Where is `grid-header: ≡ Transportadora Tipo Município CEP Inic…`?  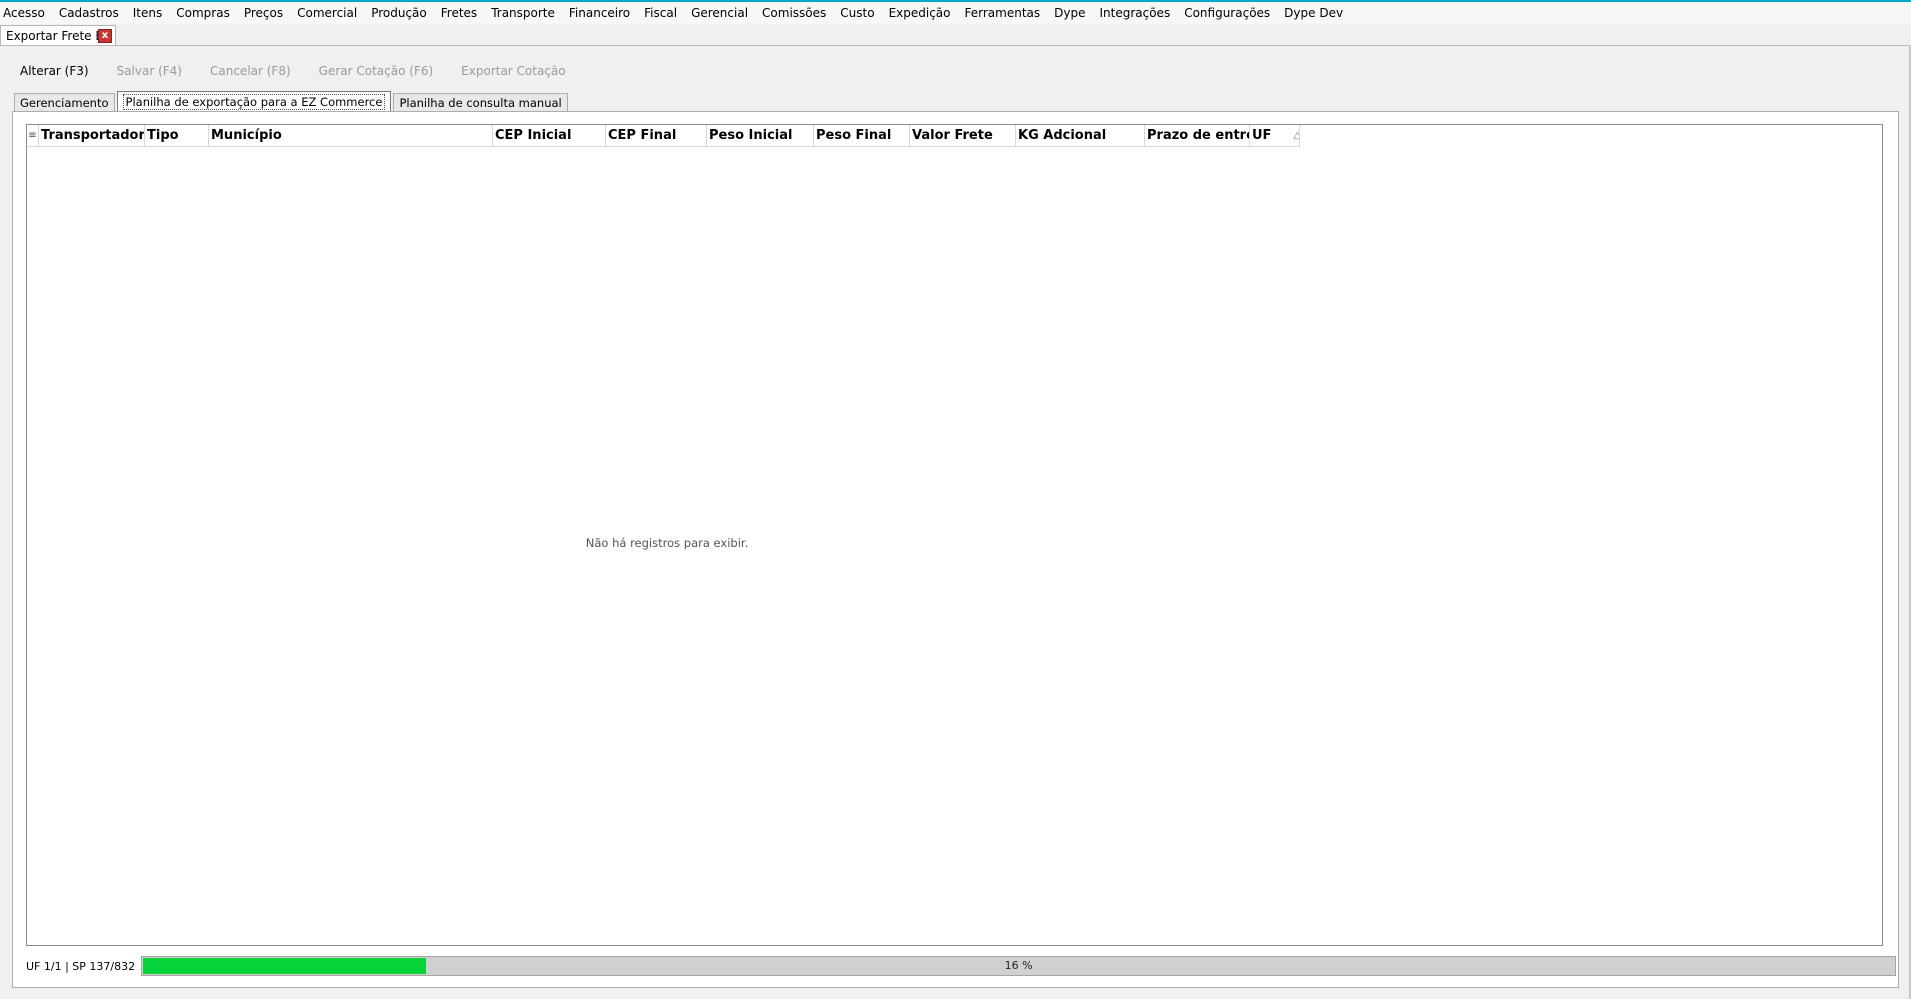
grid-header: ≡ Transportadora Tipo Município CEP Inic… is located at coordinates (663, 136).